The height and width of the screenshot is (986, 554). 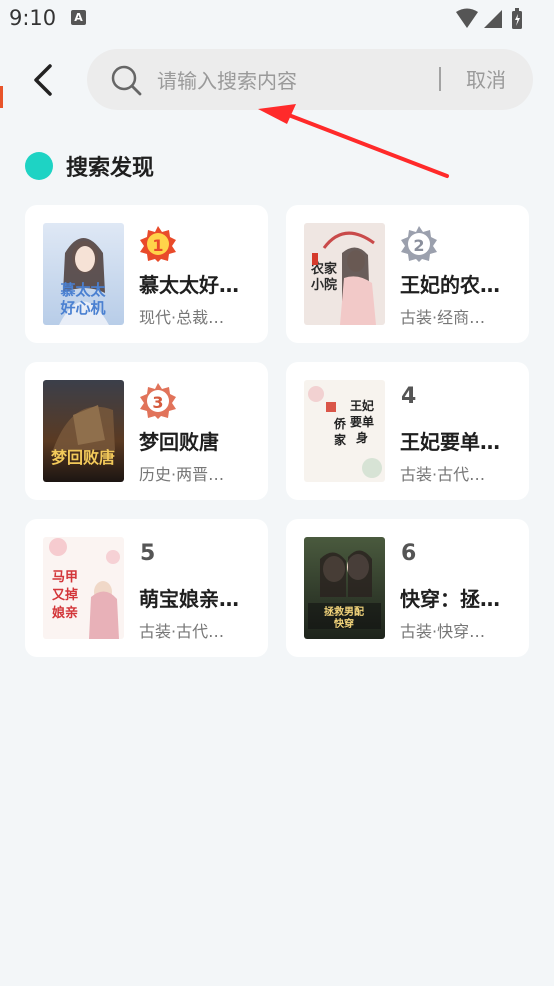 I want to click on status-icons, so click(x=499, y=21).